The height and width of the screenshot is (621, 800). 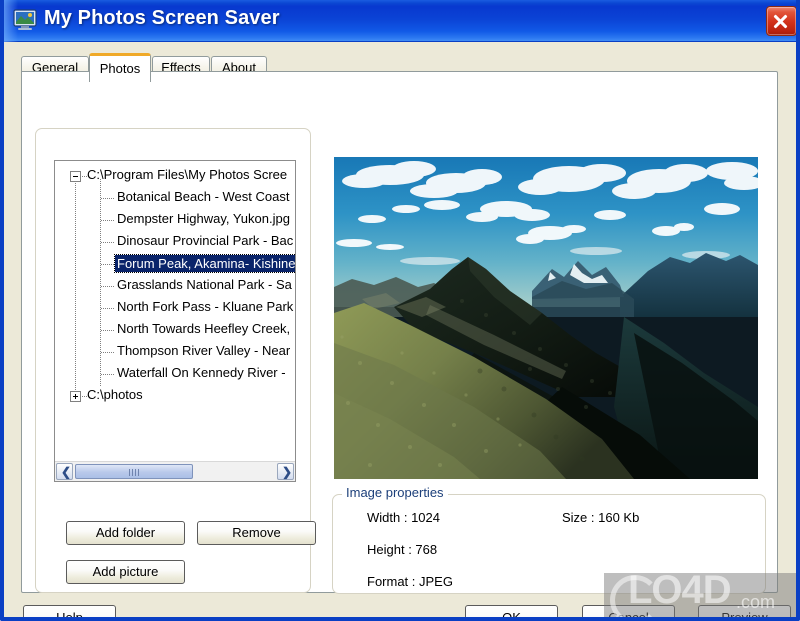 I want to click on tree-item-root-c-photos: C:\photos, so click(x=175, y=396).